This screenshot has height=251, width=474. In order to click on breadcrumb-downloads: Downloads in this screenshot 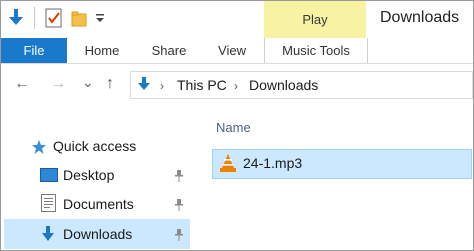, I will do `click(283, 85)`.